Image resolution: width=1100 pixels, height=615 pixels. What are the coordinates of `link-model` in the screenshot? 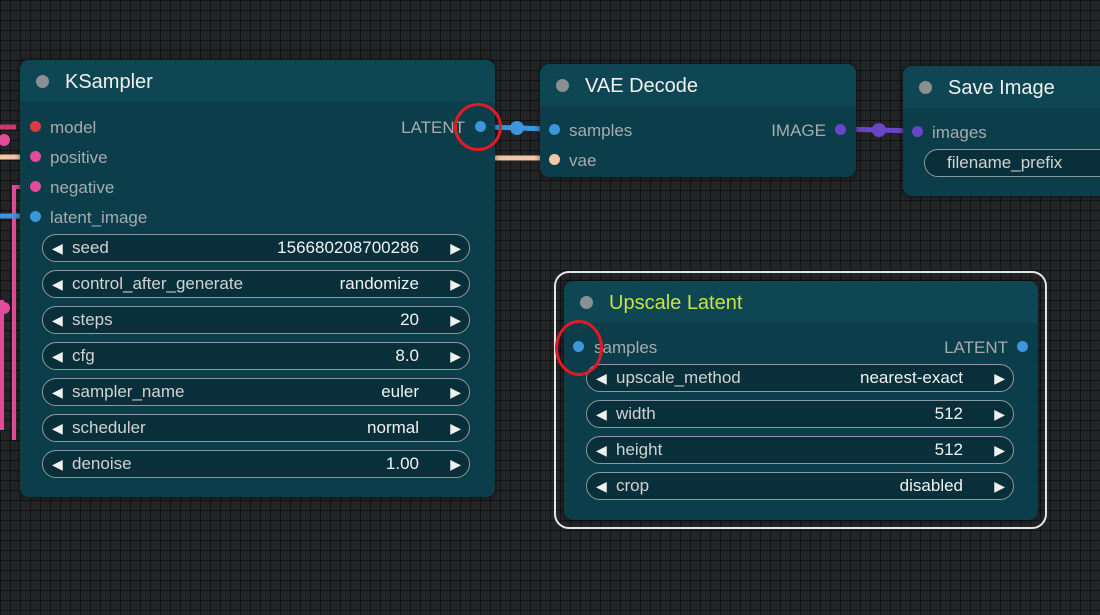 It's located at (8, 135).